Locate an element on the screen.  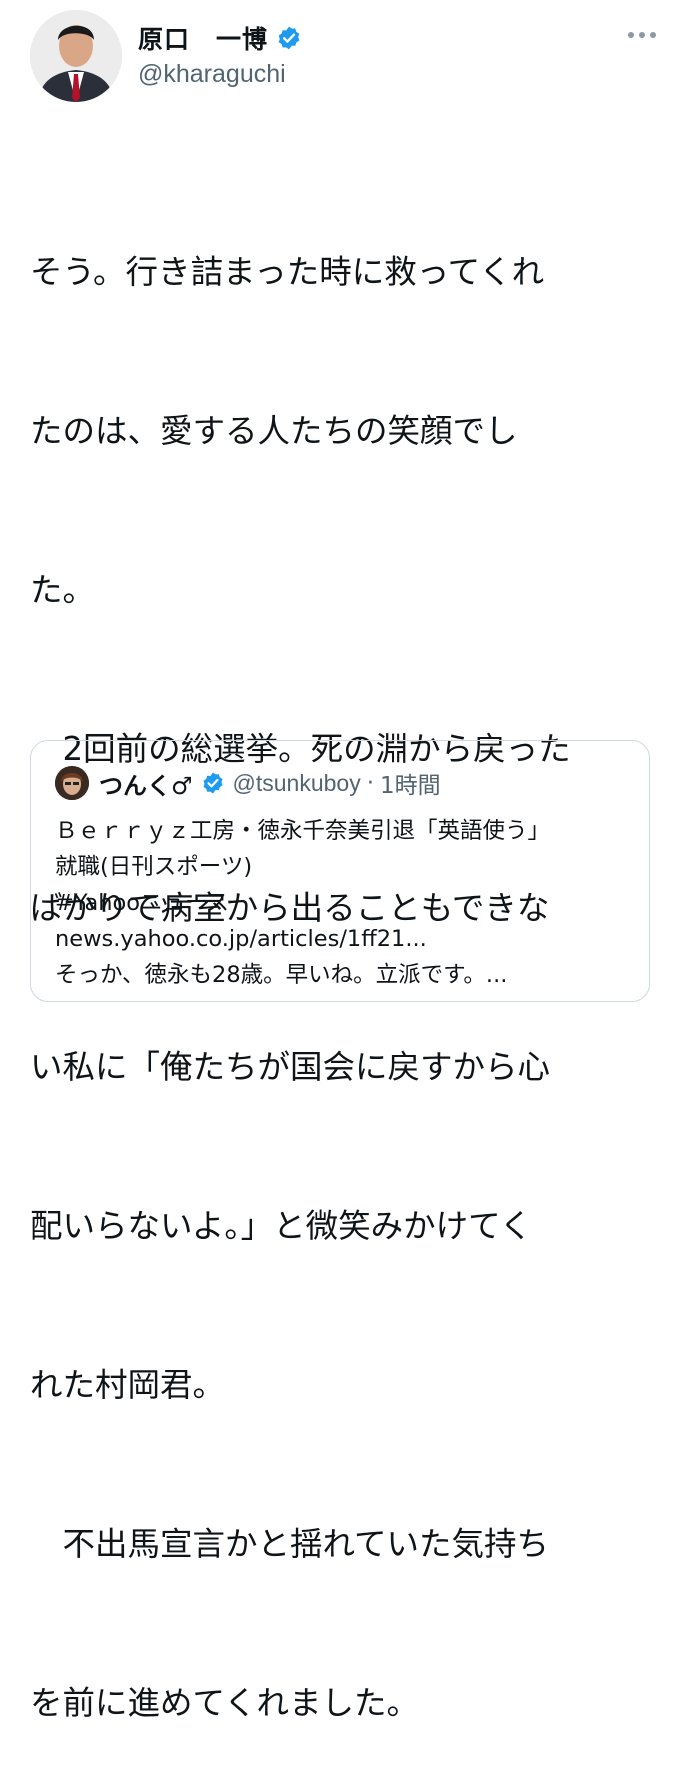
quoted-author-handle: @tsunkuboy is located at coordinates (296, 782).